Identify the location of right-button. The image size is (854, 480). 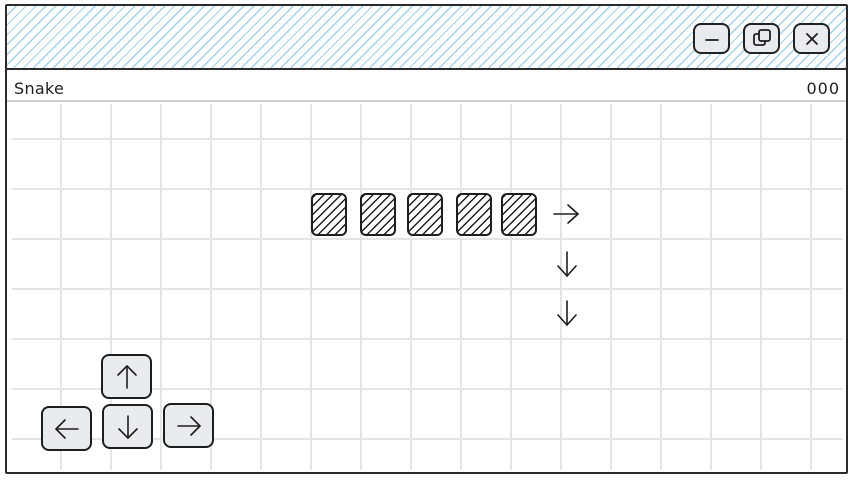
(188, 425).